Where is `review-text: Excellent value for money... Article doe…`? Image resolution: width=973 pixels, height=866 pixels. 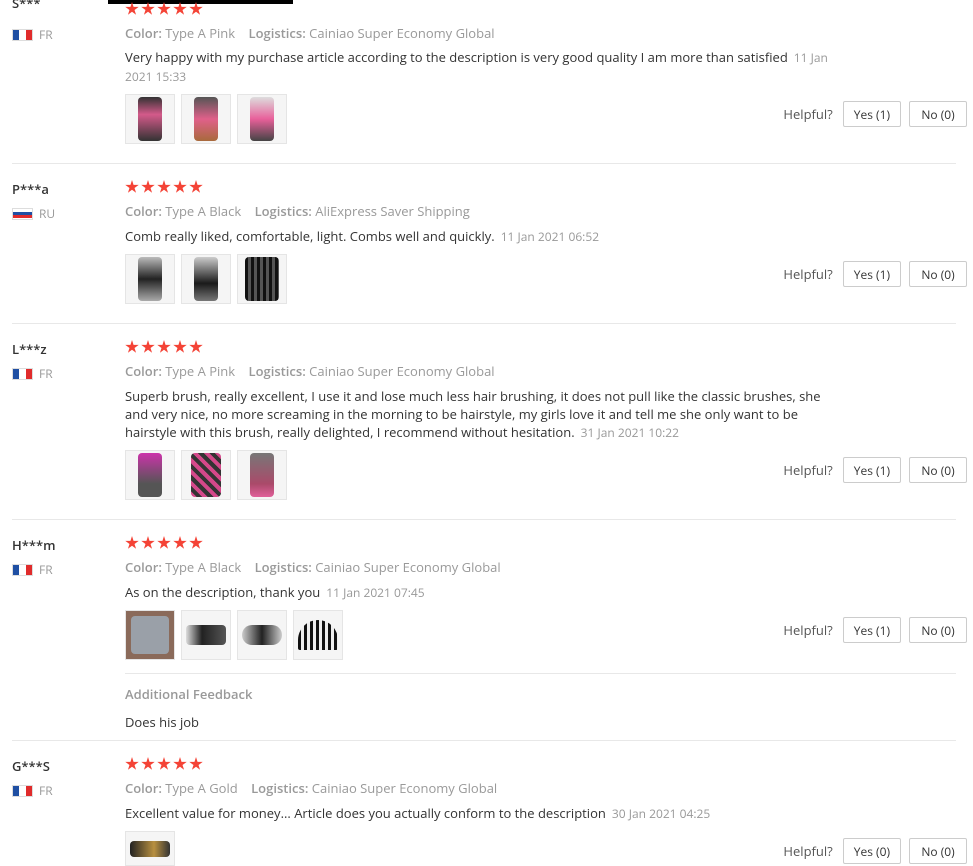 review-text: Excellent value for money... Article doe… is located at coordinates (480, 813).